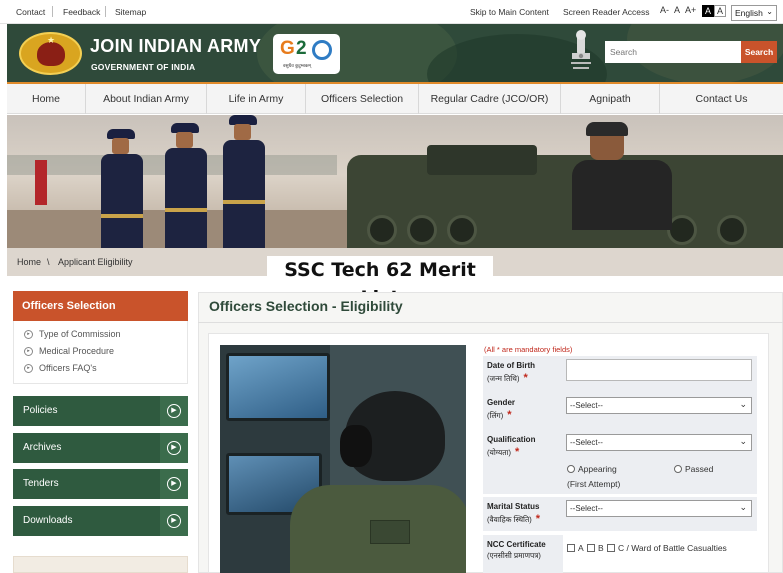 The image size is (783, 573). What do you see at coordinates (30, 12) in the screenshot?
I see `contact-link: Contact` at bounding box center [30, 12].